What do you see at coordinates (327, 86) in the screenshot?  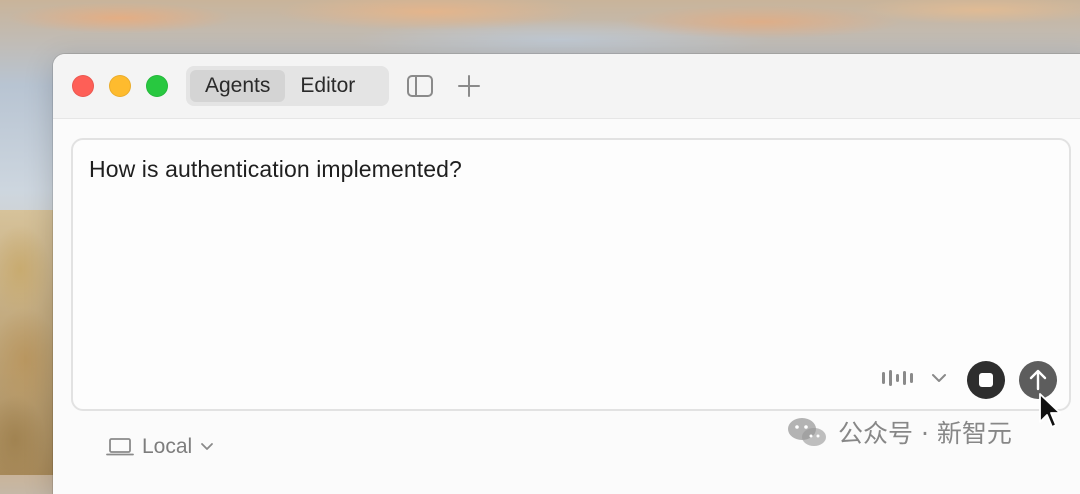 I see `tab-editor: Editor` at bounding box center [327, 86].